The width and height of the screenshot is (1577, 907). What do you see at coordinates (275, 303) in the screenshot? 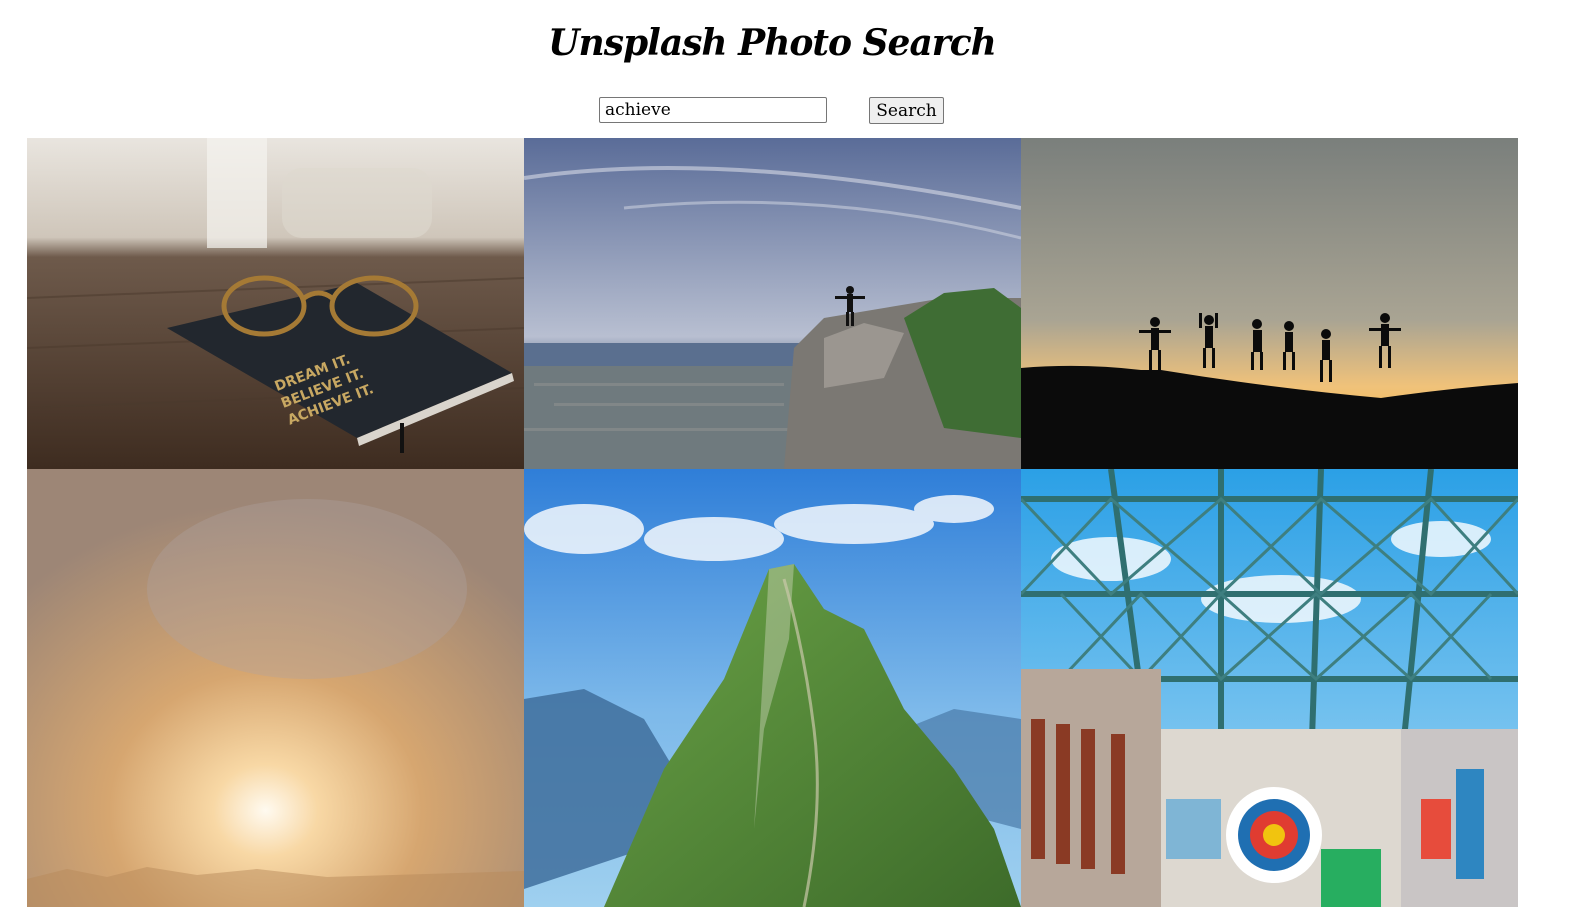
I see `photo-notebook-glasses: DREAM IT. BELIEVE IT. ACHIEVE IT.` at bounding box center [275, 303].